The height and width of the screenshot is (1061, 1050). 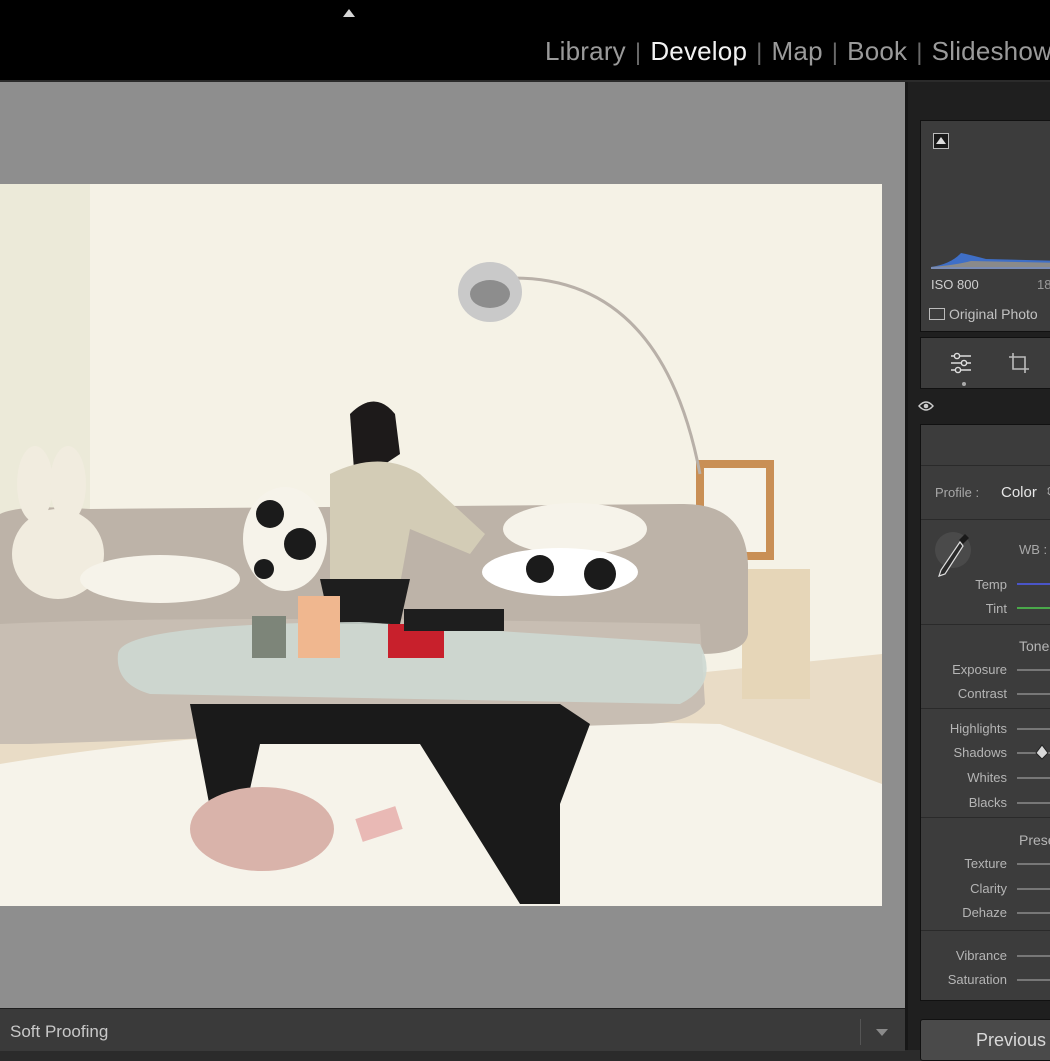 What do you see at coordinates (1034, 840) in the screenshot?
I see `presence-title: Presence` at bounding box center [1034, 840].